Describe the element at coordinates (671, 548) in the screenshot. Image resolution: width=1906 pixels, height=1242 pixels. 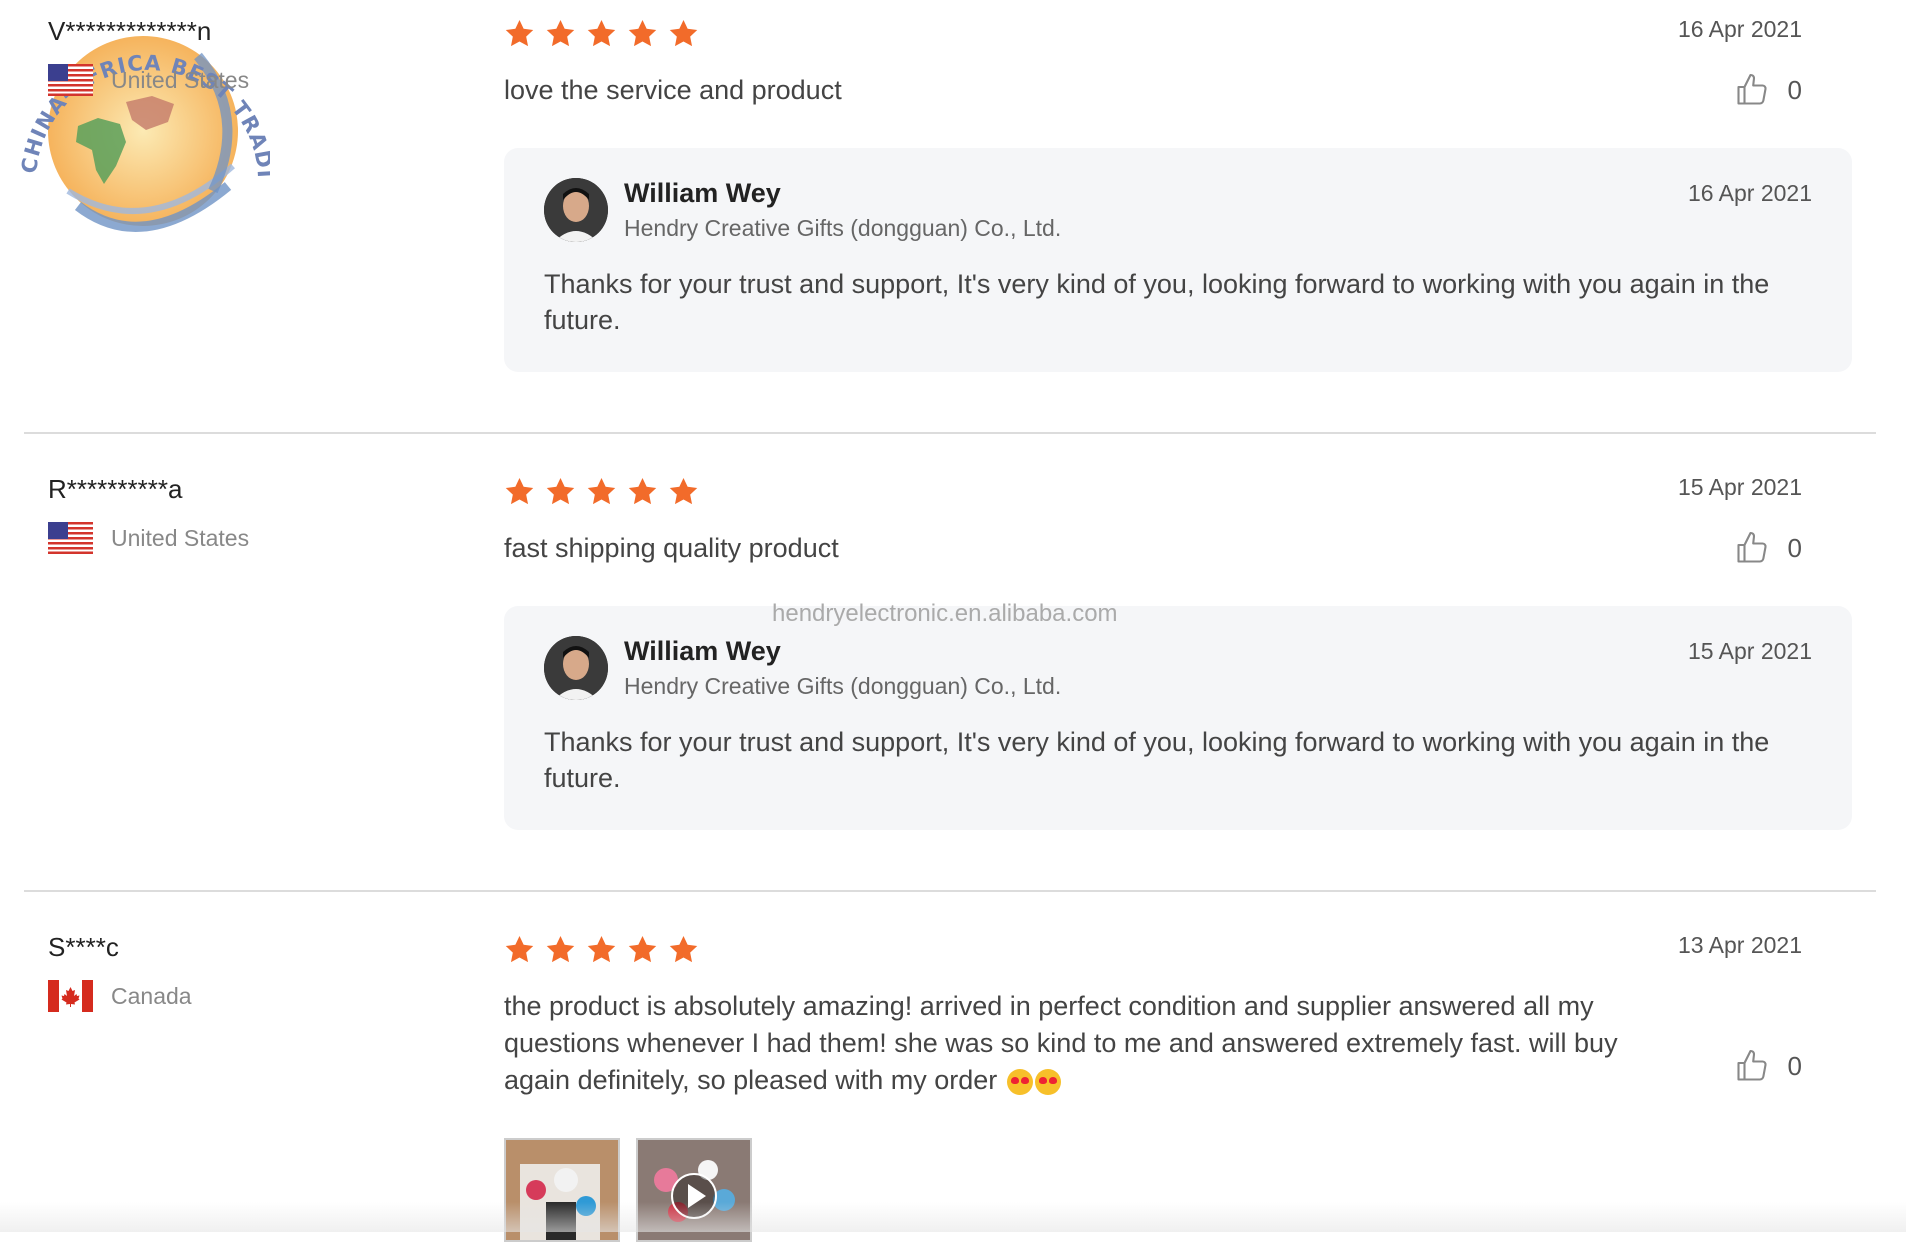
I see `review-text: fast shipping quality product` at that location.